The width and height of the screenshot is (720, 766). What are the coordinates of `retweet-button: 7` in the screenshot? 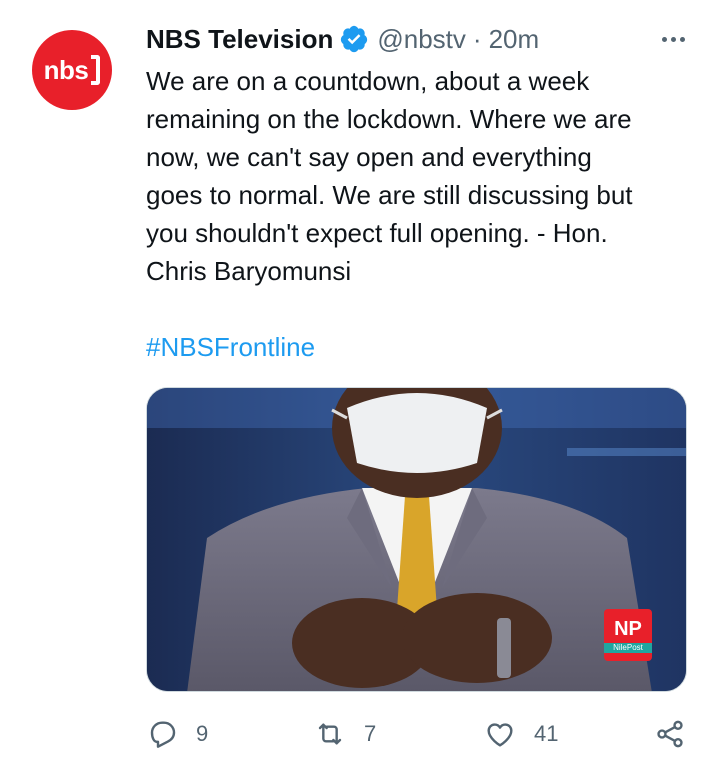 It's located at (345, 734).